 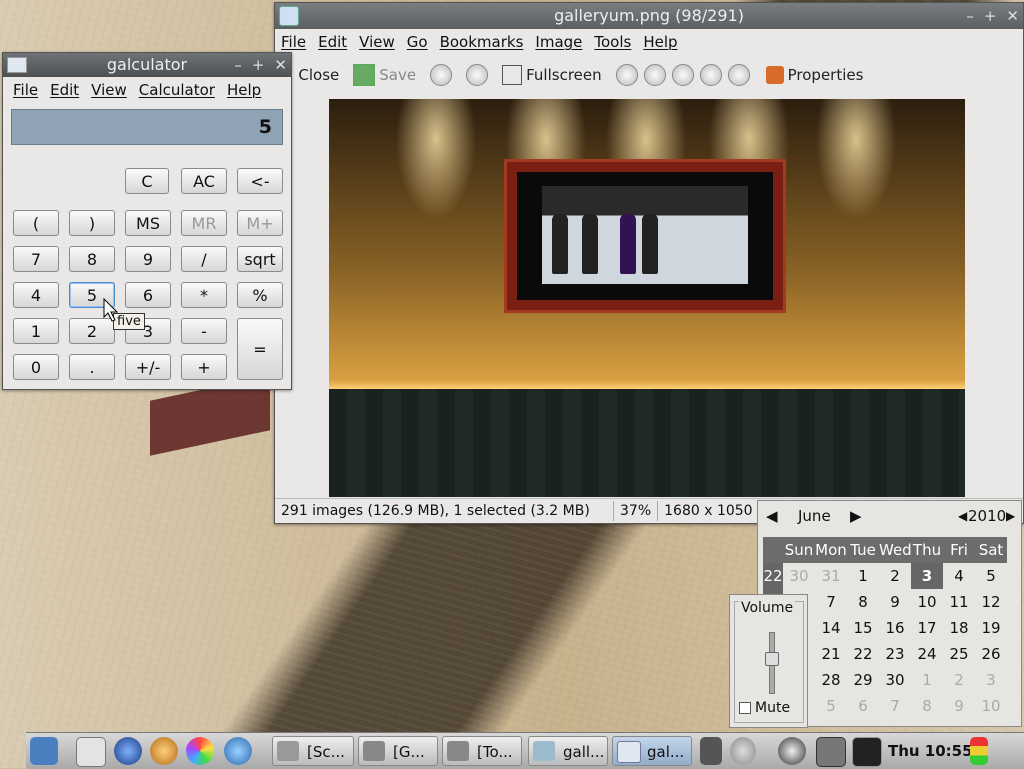 I want to click on menu-go: Go, so click(x=417, y=42).